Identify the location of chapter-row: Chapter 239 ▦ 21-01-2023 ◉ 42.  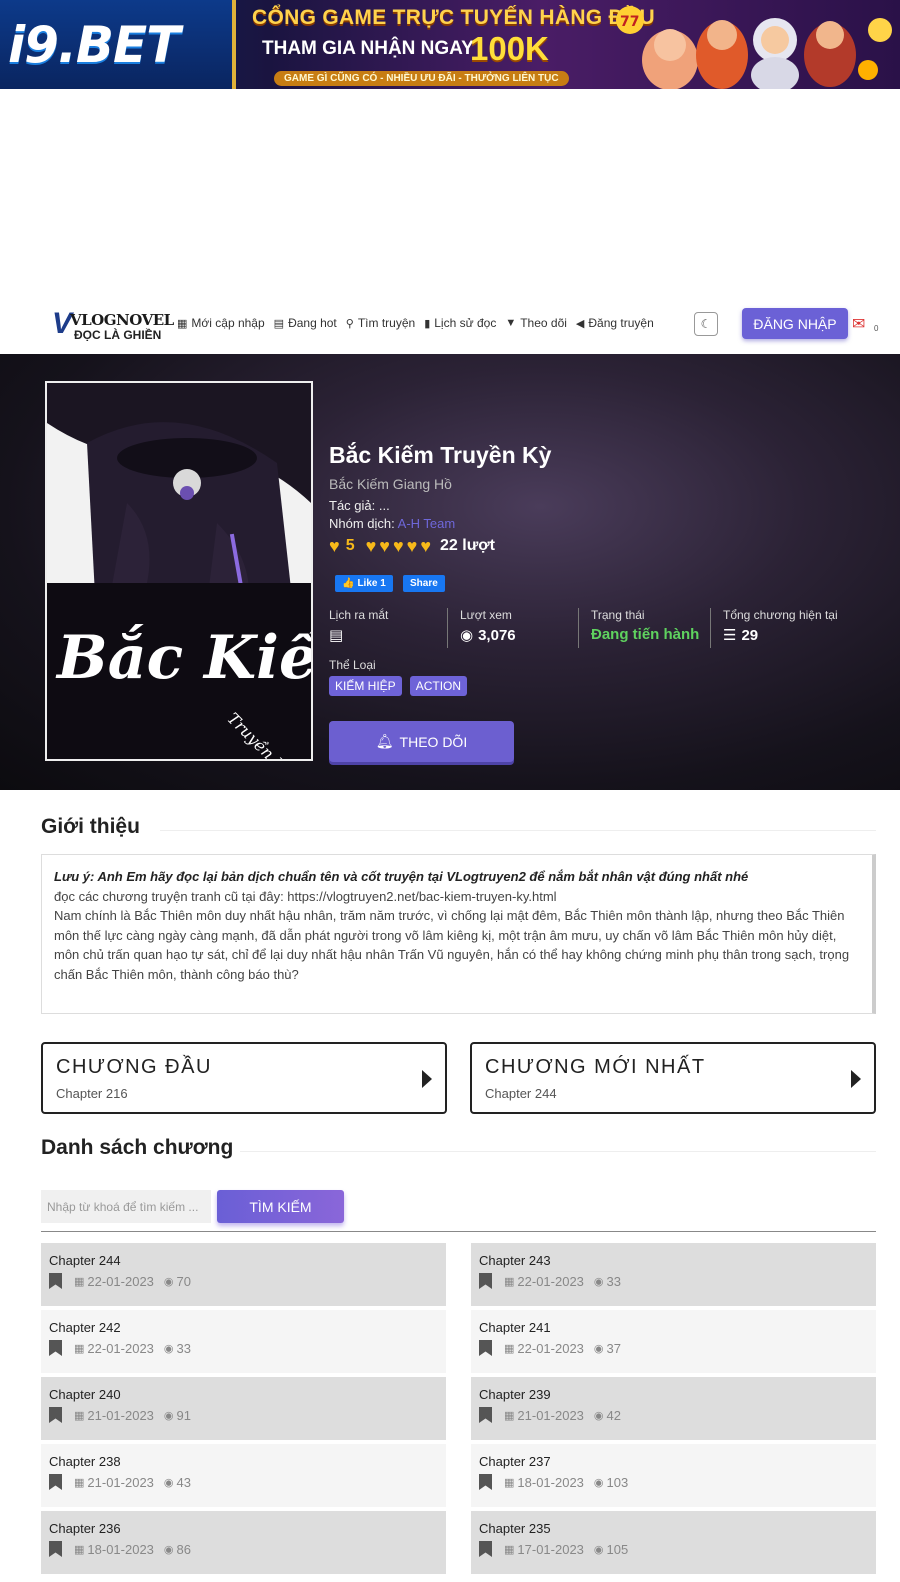
(673, 1408).